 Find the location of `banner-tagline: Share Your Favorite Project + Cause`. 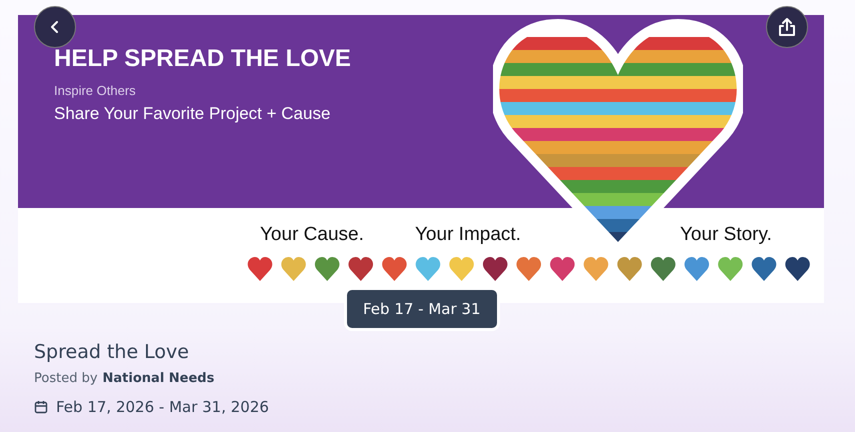

banner-tagline: Share Your Favorite Project + Cause is located at coordinates (193, 114).